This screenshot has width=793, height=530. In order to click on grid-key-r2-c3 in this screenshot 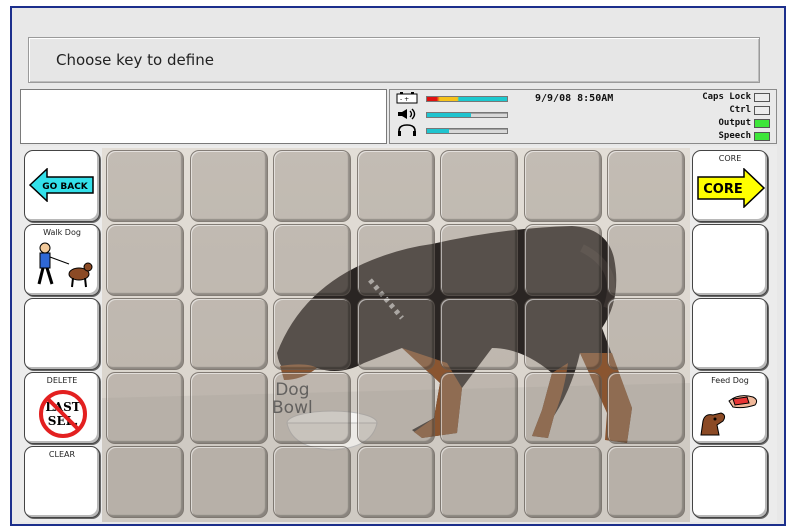, I will do `click(312, 260)`.